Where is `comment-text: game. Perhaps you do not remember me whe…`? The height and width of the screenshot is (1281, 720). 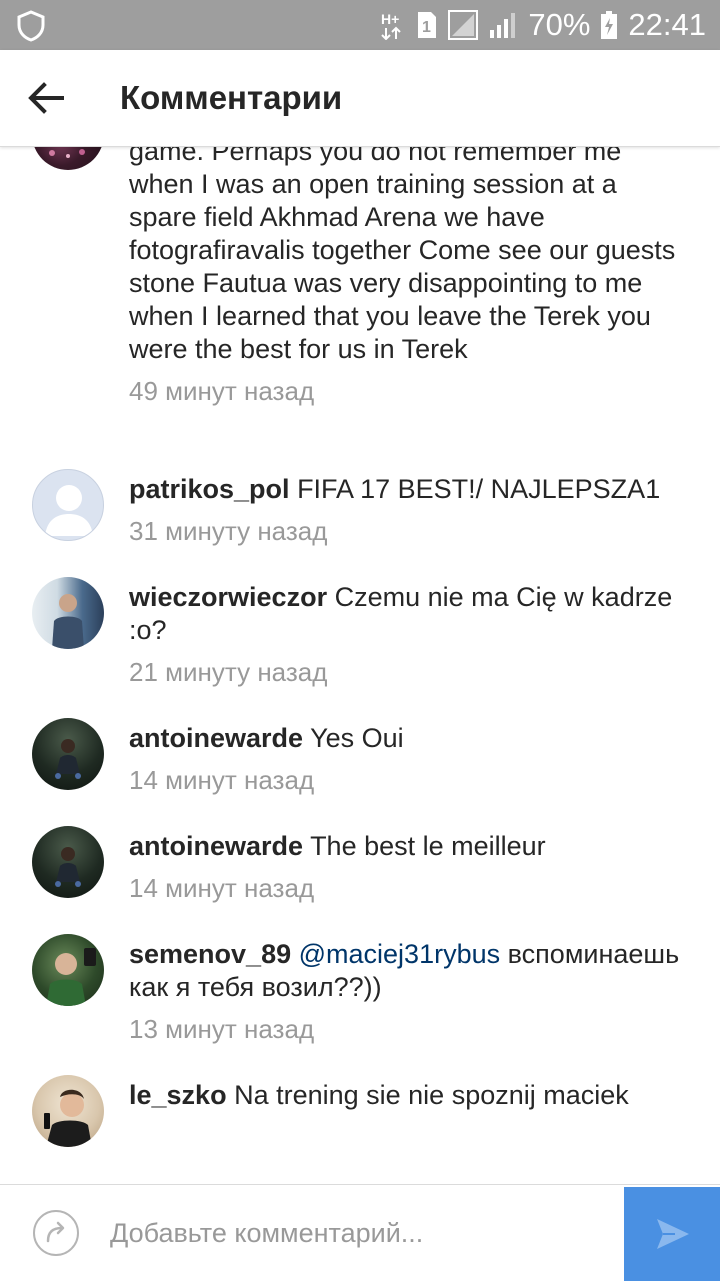
comment-text: game. Perhaps you do not remember me whe… is located at coordinates (402, 255).